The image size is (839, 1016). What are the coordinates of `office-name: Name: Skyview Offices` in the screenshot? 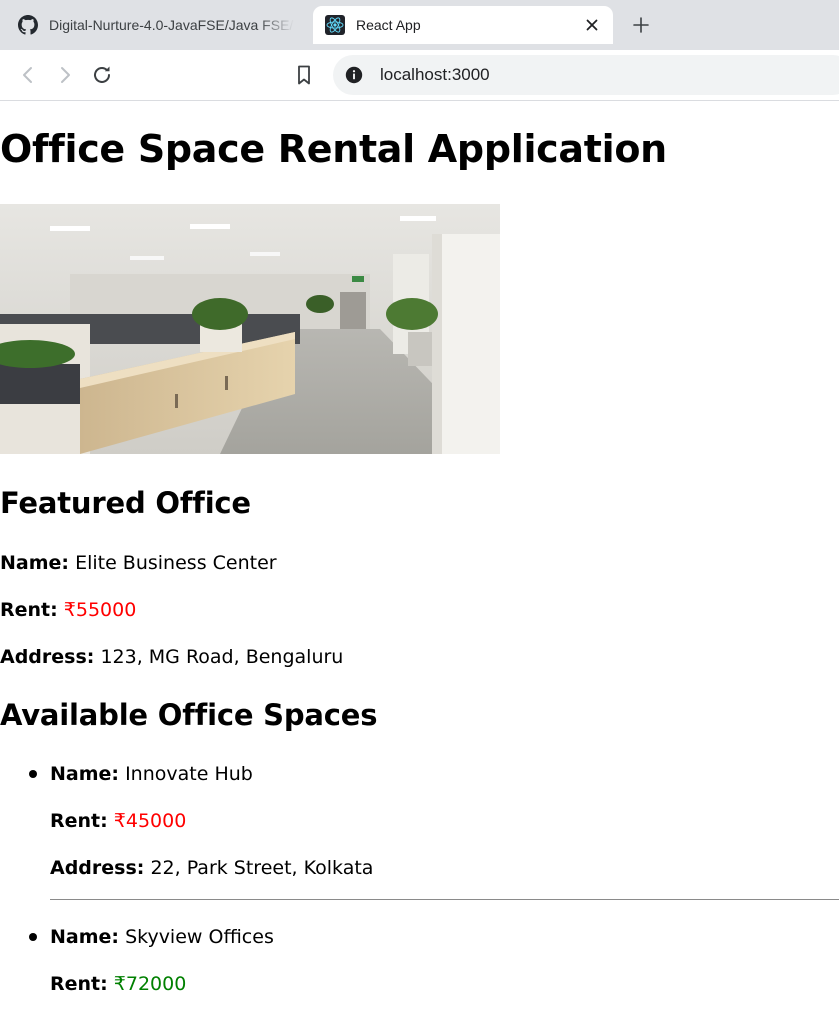 It's located at (162, 937).